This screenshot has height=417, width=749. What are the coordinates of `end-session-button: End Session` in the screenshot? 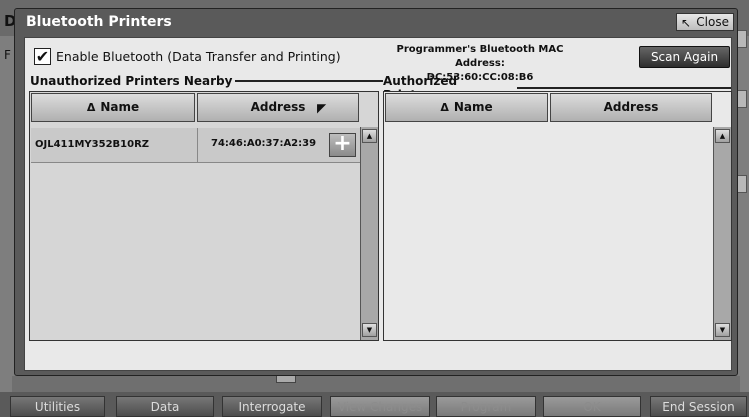 It's located at (698, 406).